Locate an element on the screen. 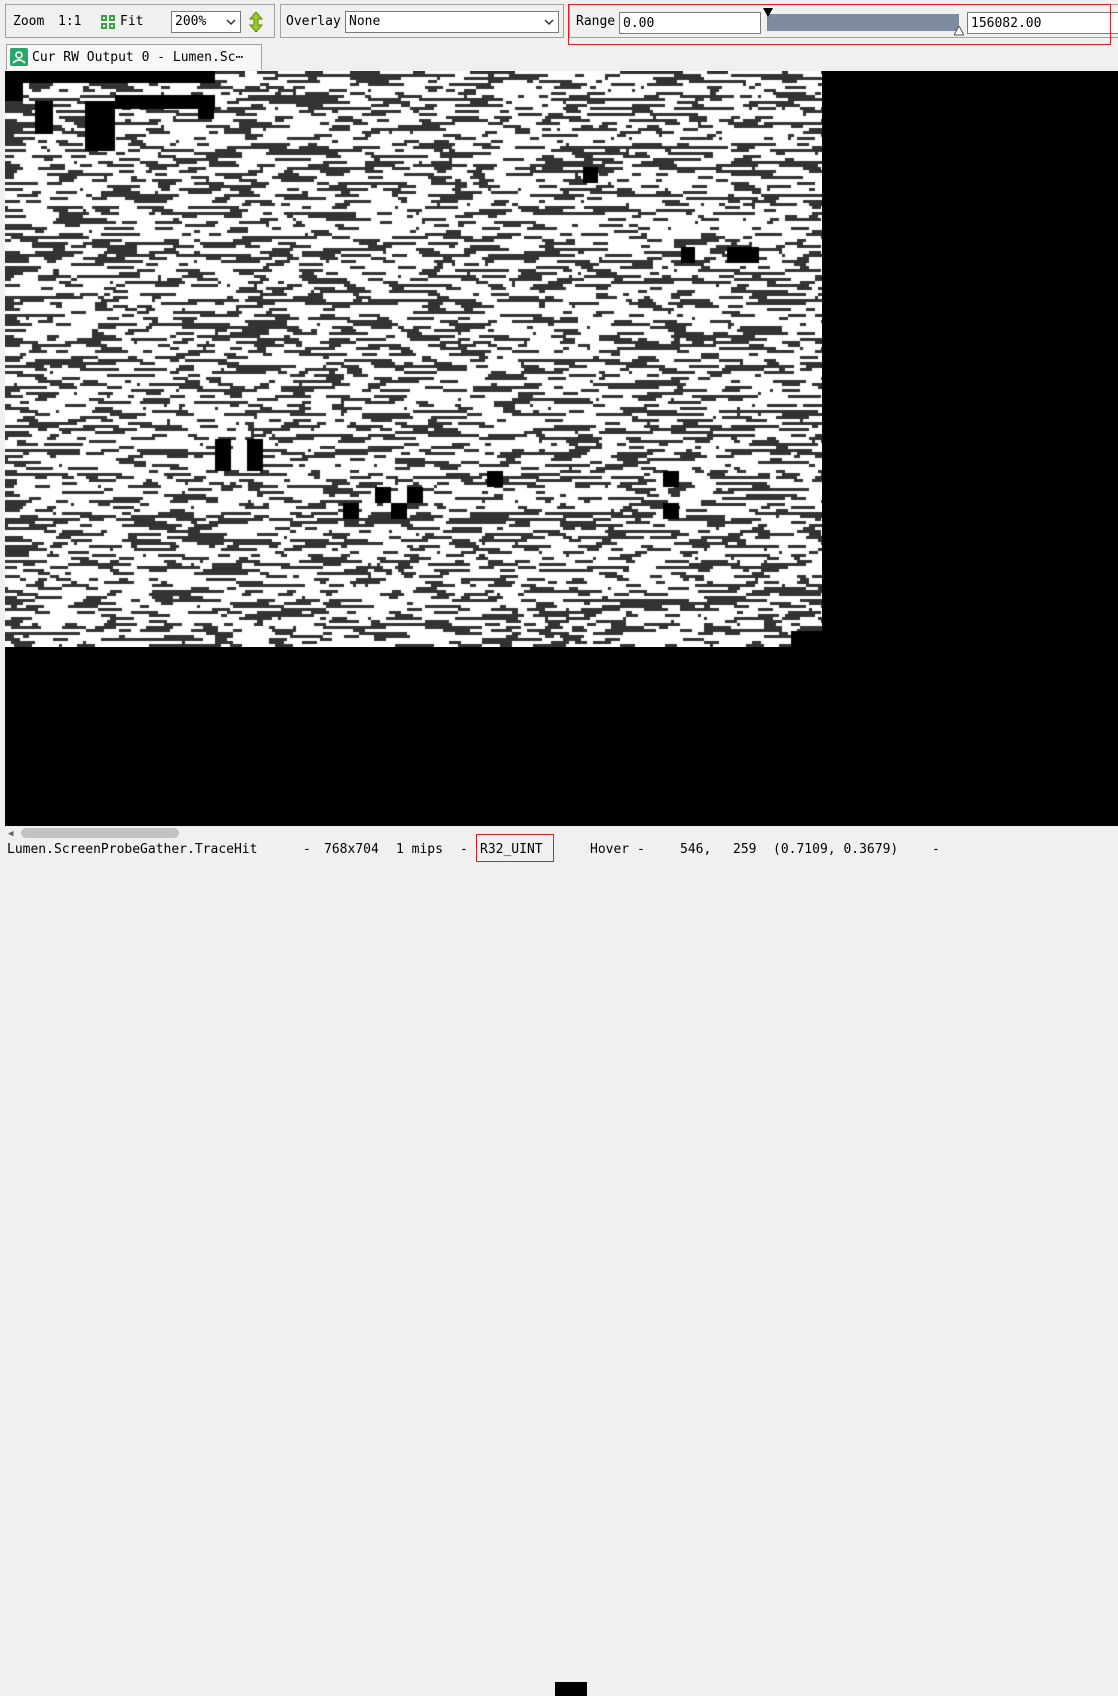 The height and width of the screenshot is (1696, 1118). mip-count: 1 mips is located at coordinates (419, 849).